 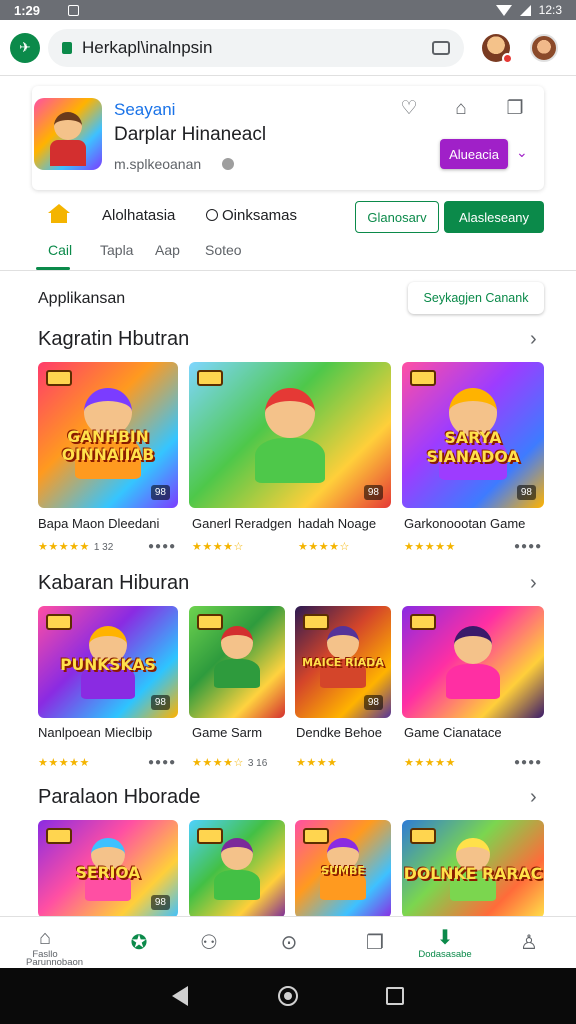 I want to click on recents-icon, so click(x=395, y=996).